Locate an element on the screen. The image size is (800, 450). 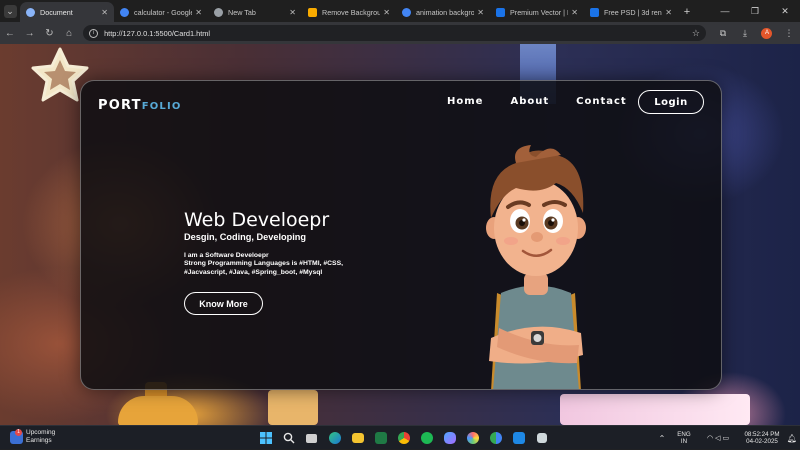
home-button: ⌂ is located at coordinates (69, 33).